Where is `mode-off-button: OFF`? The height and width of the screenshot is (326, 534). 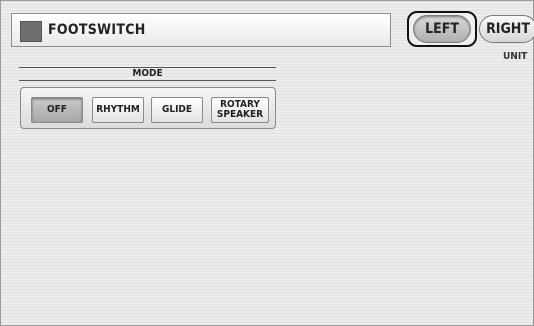 mode-off-button: OFF is located at coordinates (57, 110).